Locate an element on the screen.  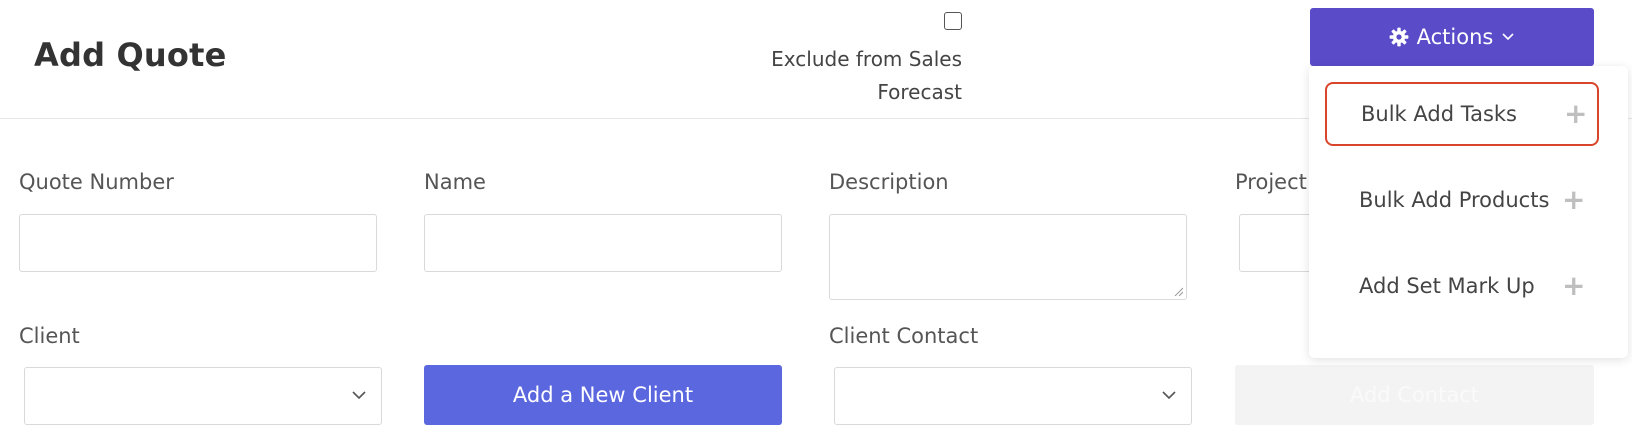
menu-item-add-set-mark-up: Add Set Mark Up + is located at coordinates (1462, 286).